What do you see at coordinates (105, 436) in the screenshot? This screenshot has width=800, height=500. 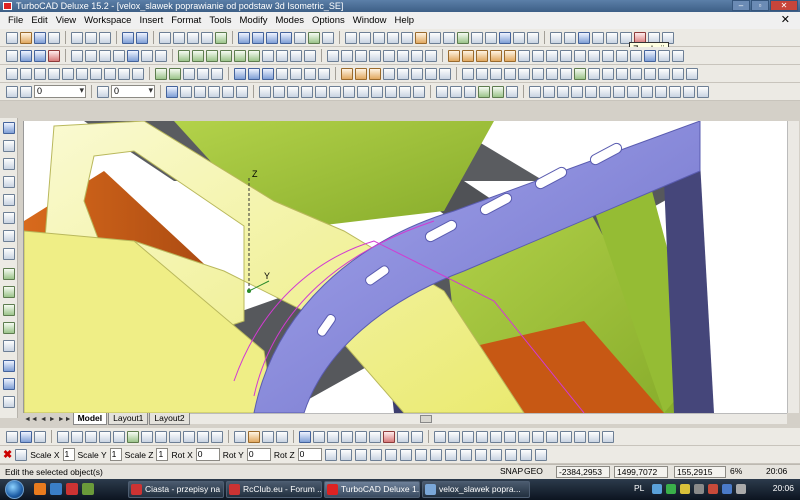 I see `bottom-scale-icon` at bounding box center [105, 436].